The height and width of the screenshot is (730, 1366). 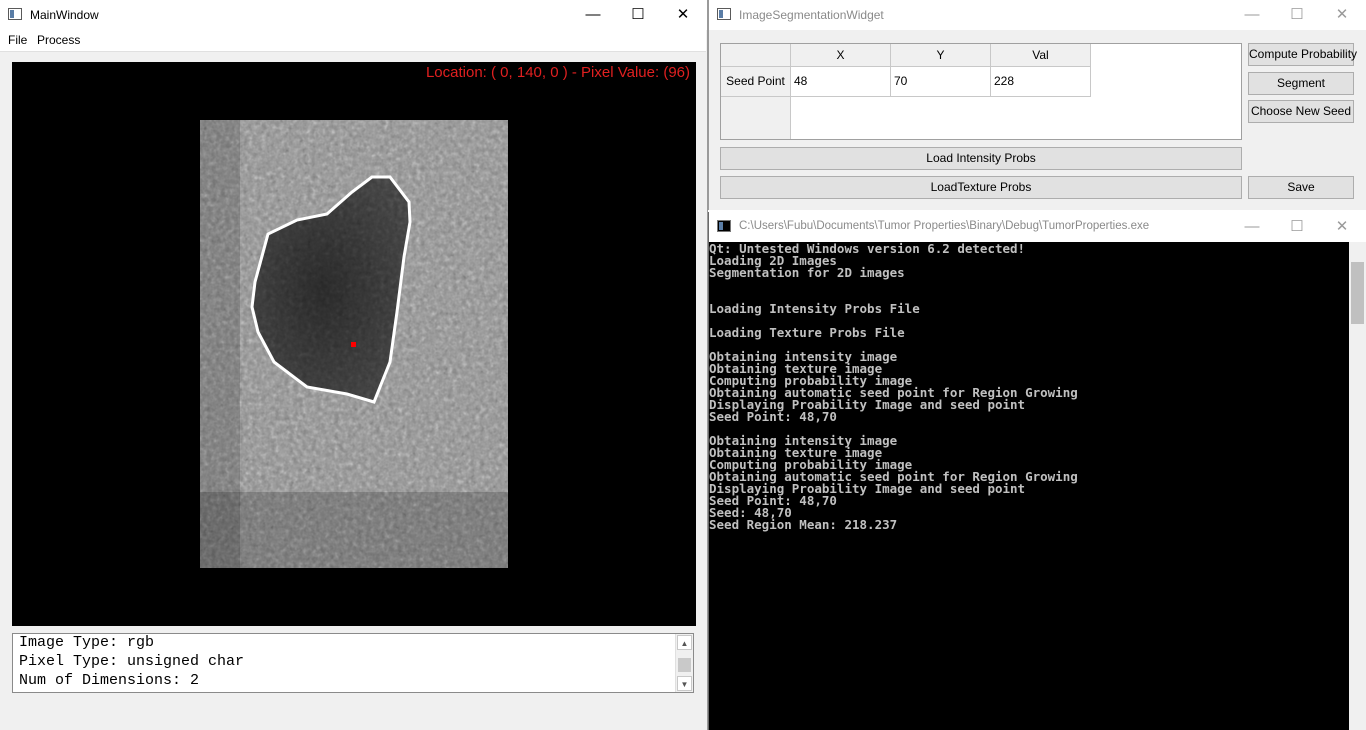 I want to click on load-texture-probs-button: LoadTexture Probs, so click(x=981, y=187).